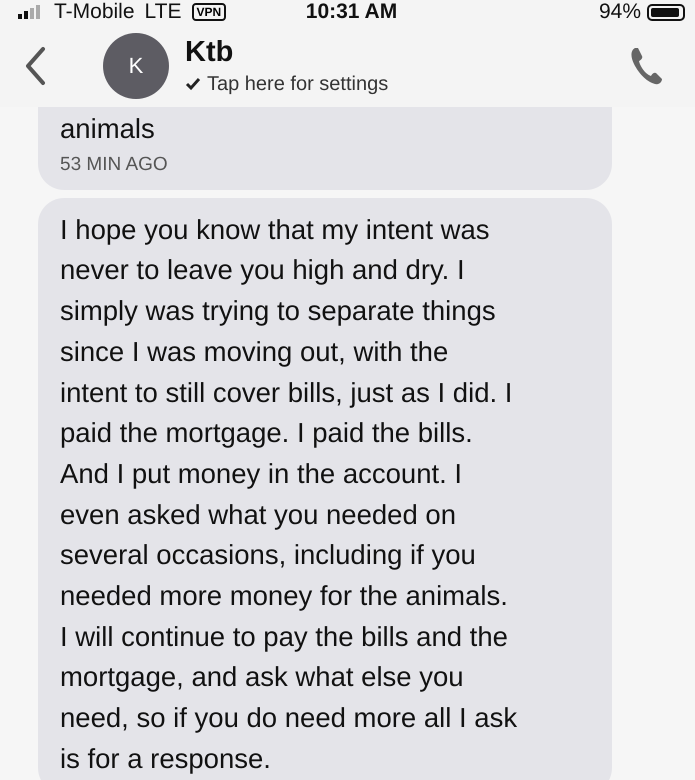 The width and height of the screenshot is (695, 780). I want to click on message-text: animals, so click(108, 129).